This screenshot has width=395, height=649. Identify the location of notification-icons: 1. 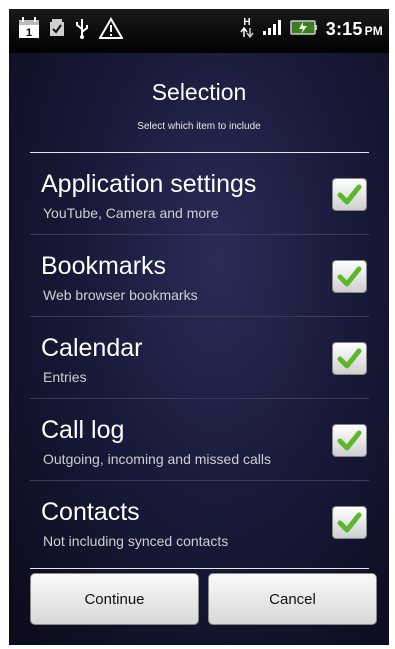
(71, 30).